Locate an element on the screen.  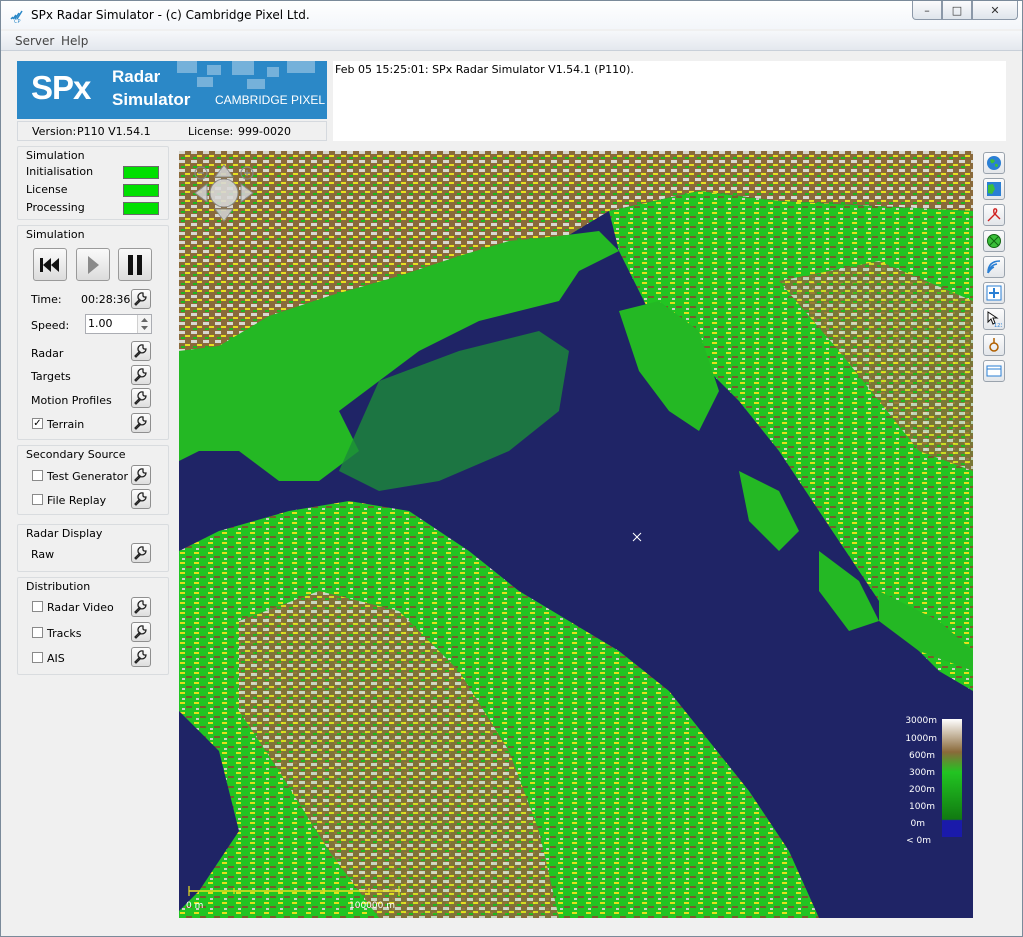
radar-video-checkbox is located at coordinates (37, 606).